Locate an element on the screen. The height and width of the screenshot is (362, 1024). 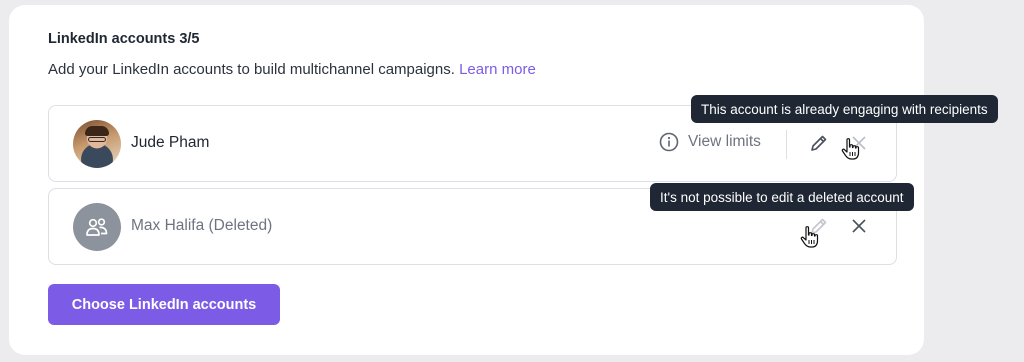
avatar-hair is located at coordinates (97, 131).